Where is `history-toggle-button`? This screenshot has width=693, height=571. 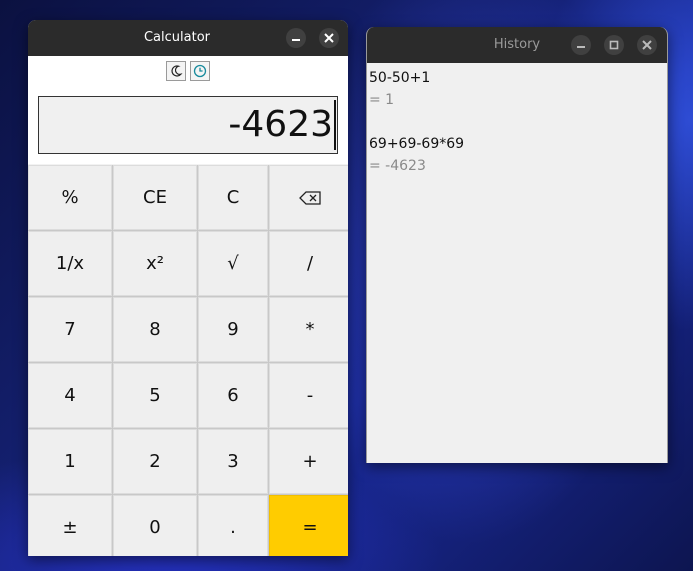
history-toggle-button is located at coordinates (200, 71).